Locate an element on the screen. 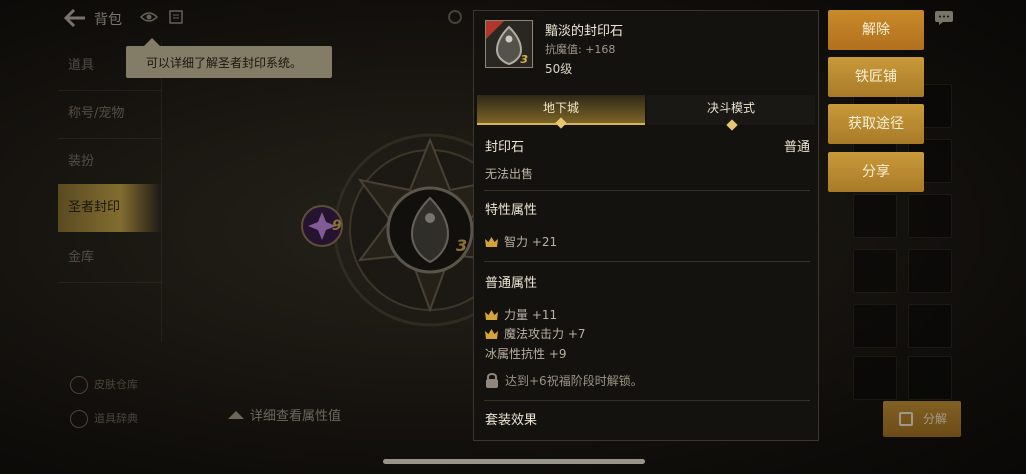 The image size is (1026, 474). item-icon: 3 is located at coordinates (509, 44).